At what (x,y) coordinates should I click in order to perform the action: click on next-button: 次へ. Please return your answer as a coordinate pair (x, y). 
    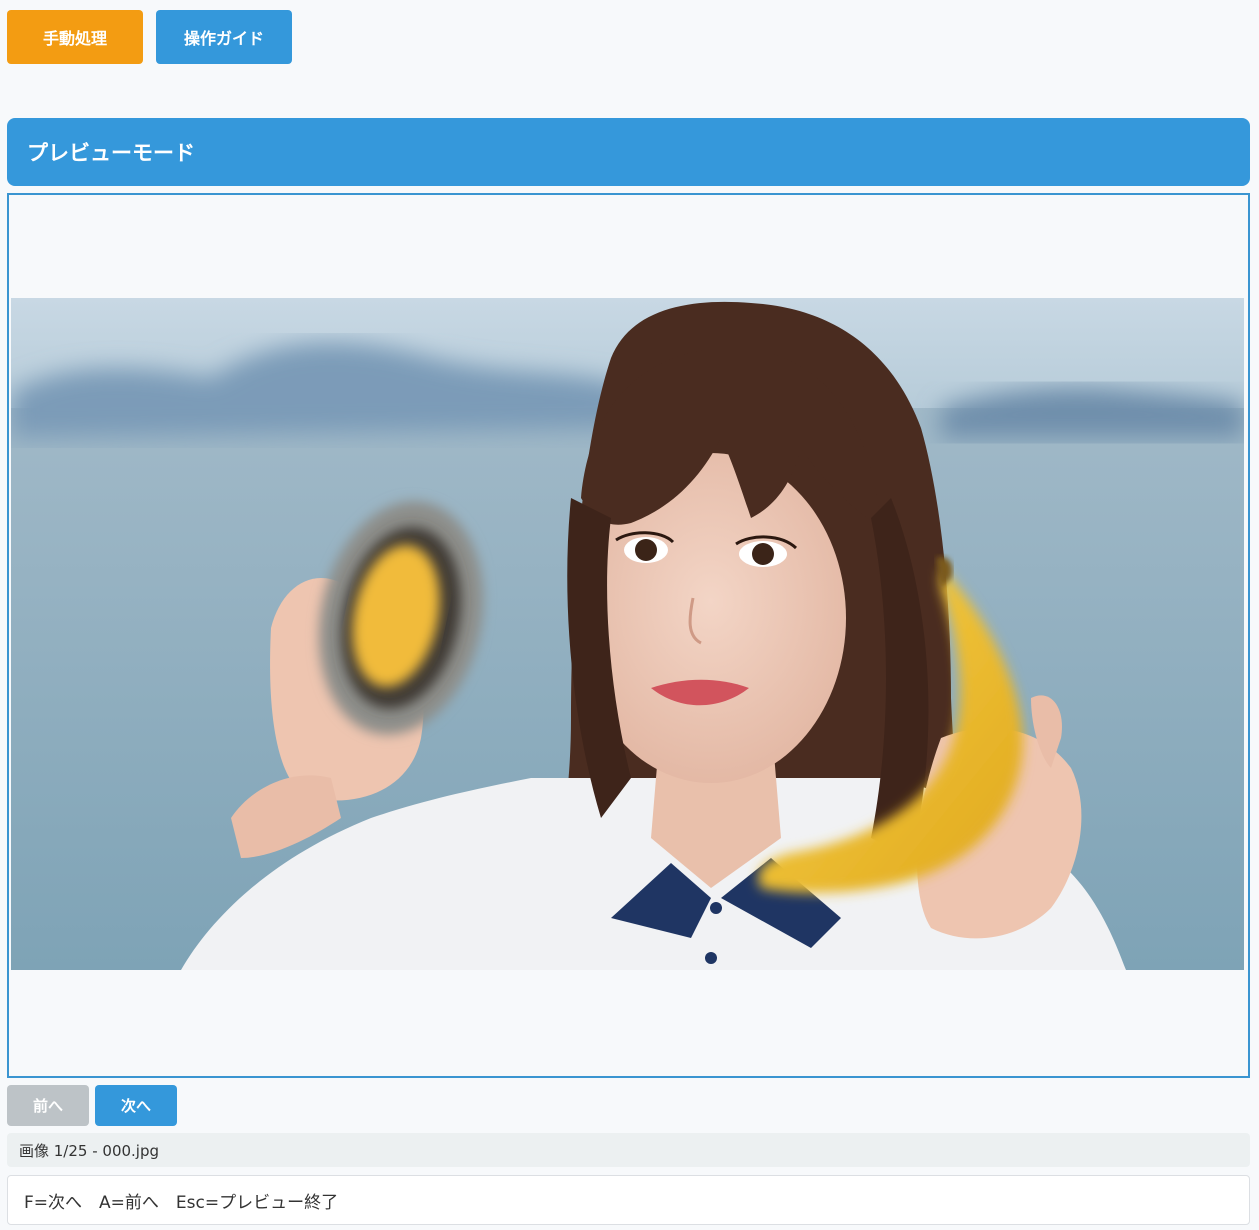
    Looking at the image, I should click on (136, 1105).